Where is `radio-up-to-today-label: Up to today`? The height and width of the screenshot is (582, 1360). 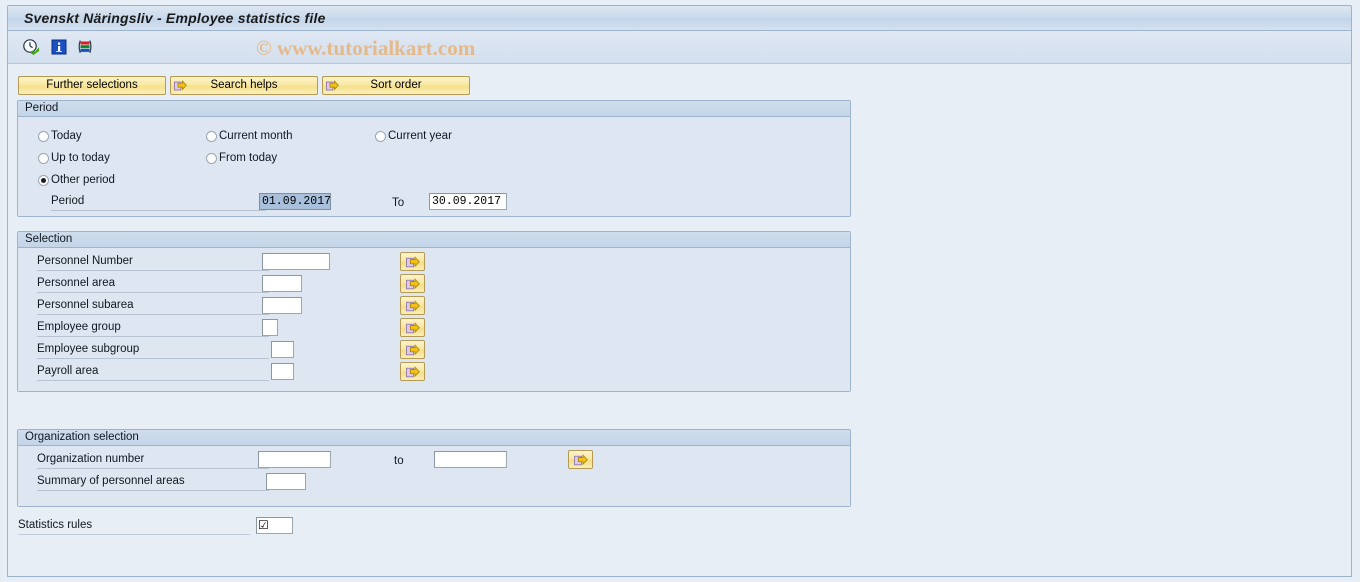 radio-up-to-today-label: Up to today is located at coordinates (80, 158).